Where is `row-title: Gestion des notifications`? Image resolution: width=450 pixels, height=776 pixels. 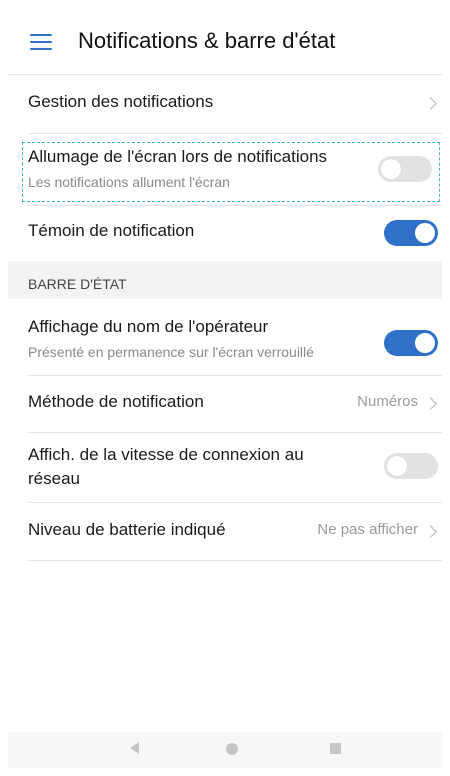 row-title: Gestion des notifications is located at coordinates (121, 101).